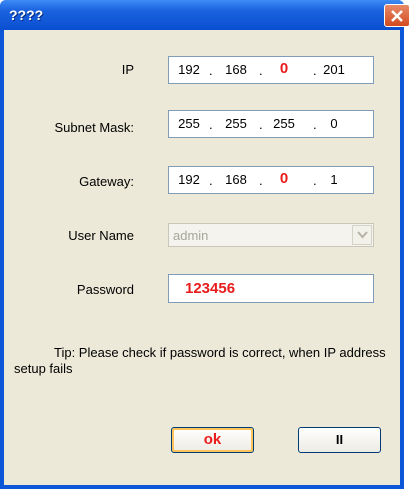 Image resolution: width=410 pixels, height=493 pixels. I want to click on ip-address-field: 192 . 168 . 0 . 201, so click(271, 70).